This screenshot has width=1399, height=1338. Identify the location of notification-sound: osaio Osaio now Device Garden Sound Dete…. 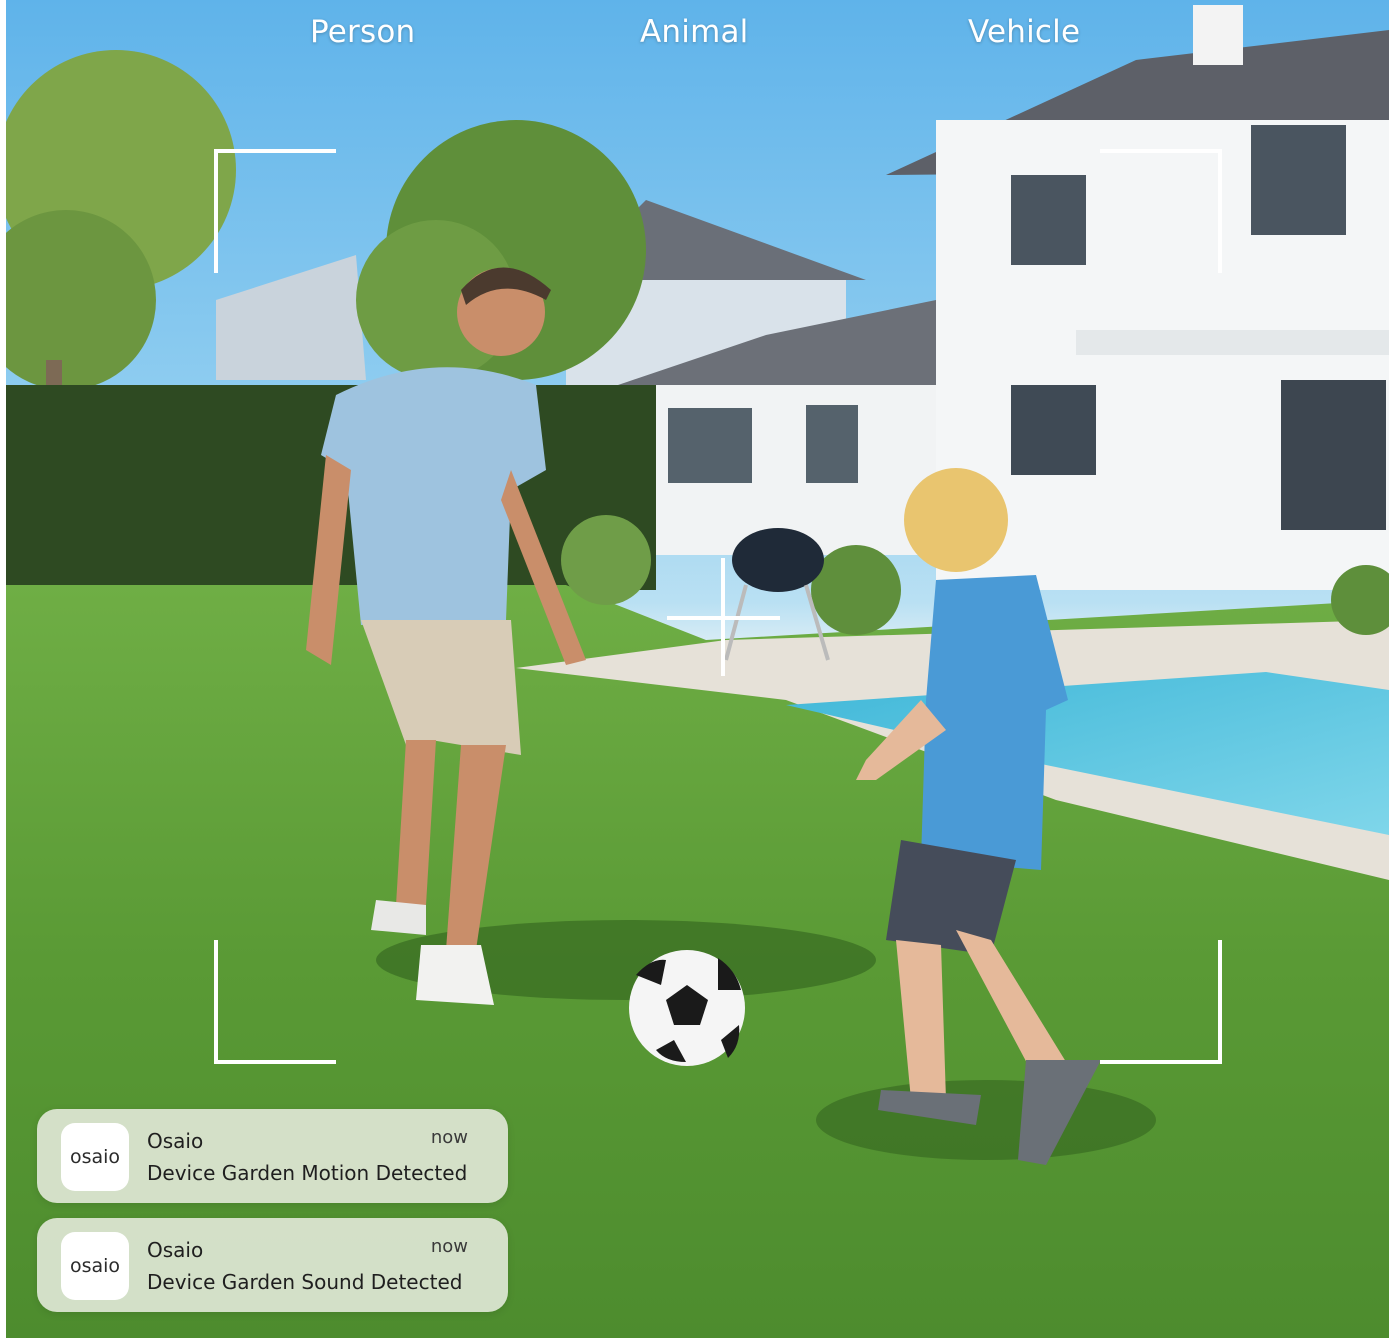
(272, 1265).